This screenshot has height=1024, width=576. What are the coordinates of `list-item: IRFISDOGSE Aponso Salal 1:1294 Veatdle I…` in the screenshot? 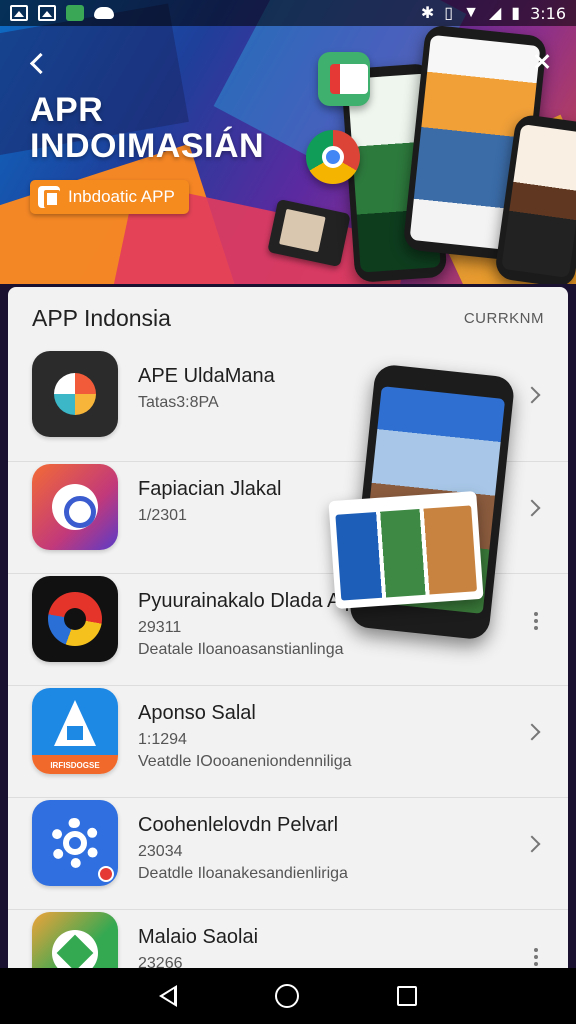 It's located at (288, 741).